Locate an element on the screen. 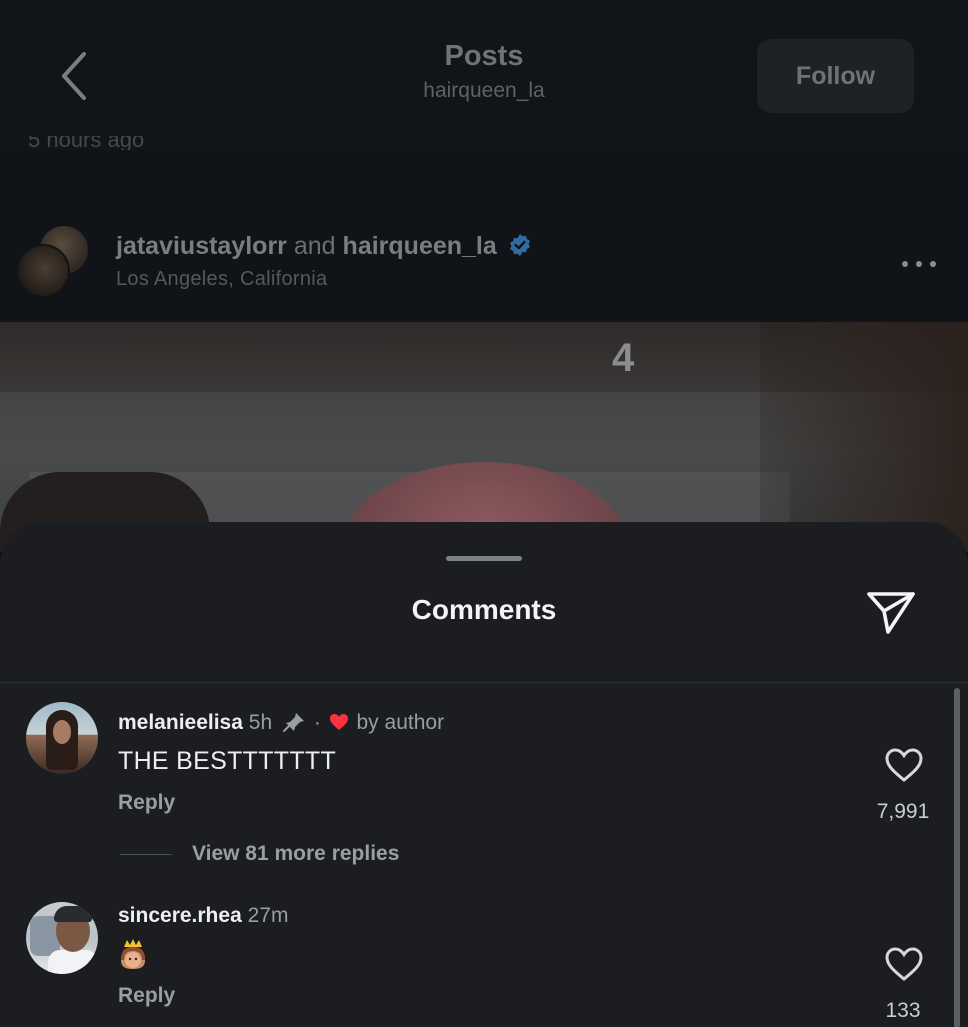  comment-text: THE BESTTTTTTT is located at coordinates (227, 761).